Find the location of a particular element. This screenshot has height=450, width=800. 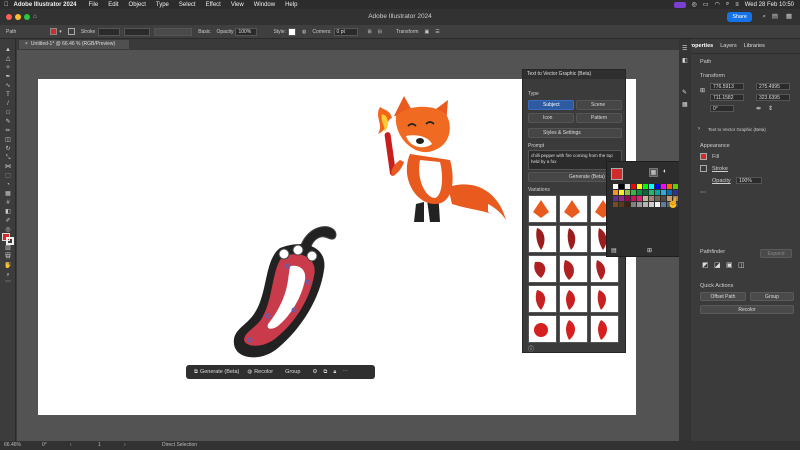

type-tool-icon: T is located at coordinates (8, 95).